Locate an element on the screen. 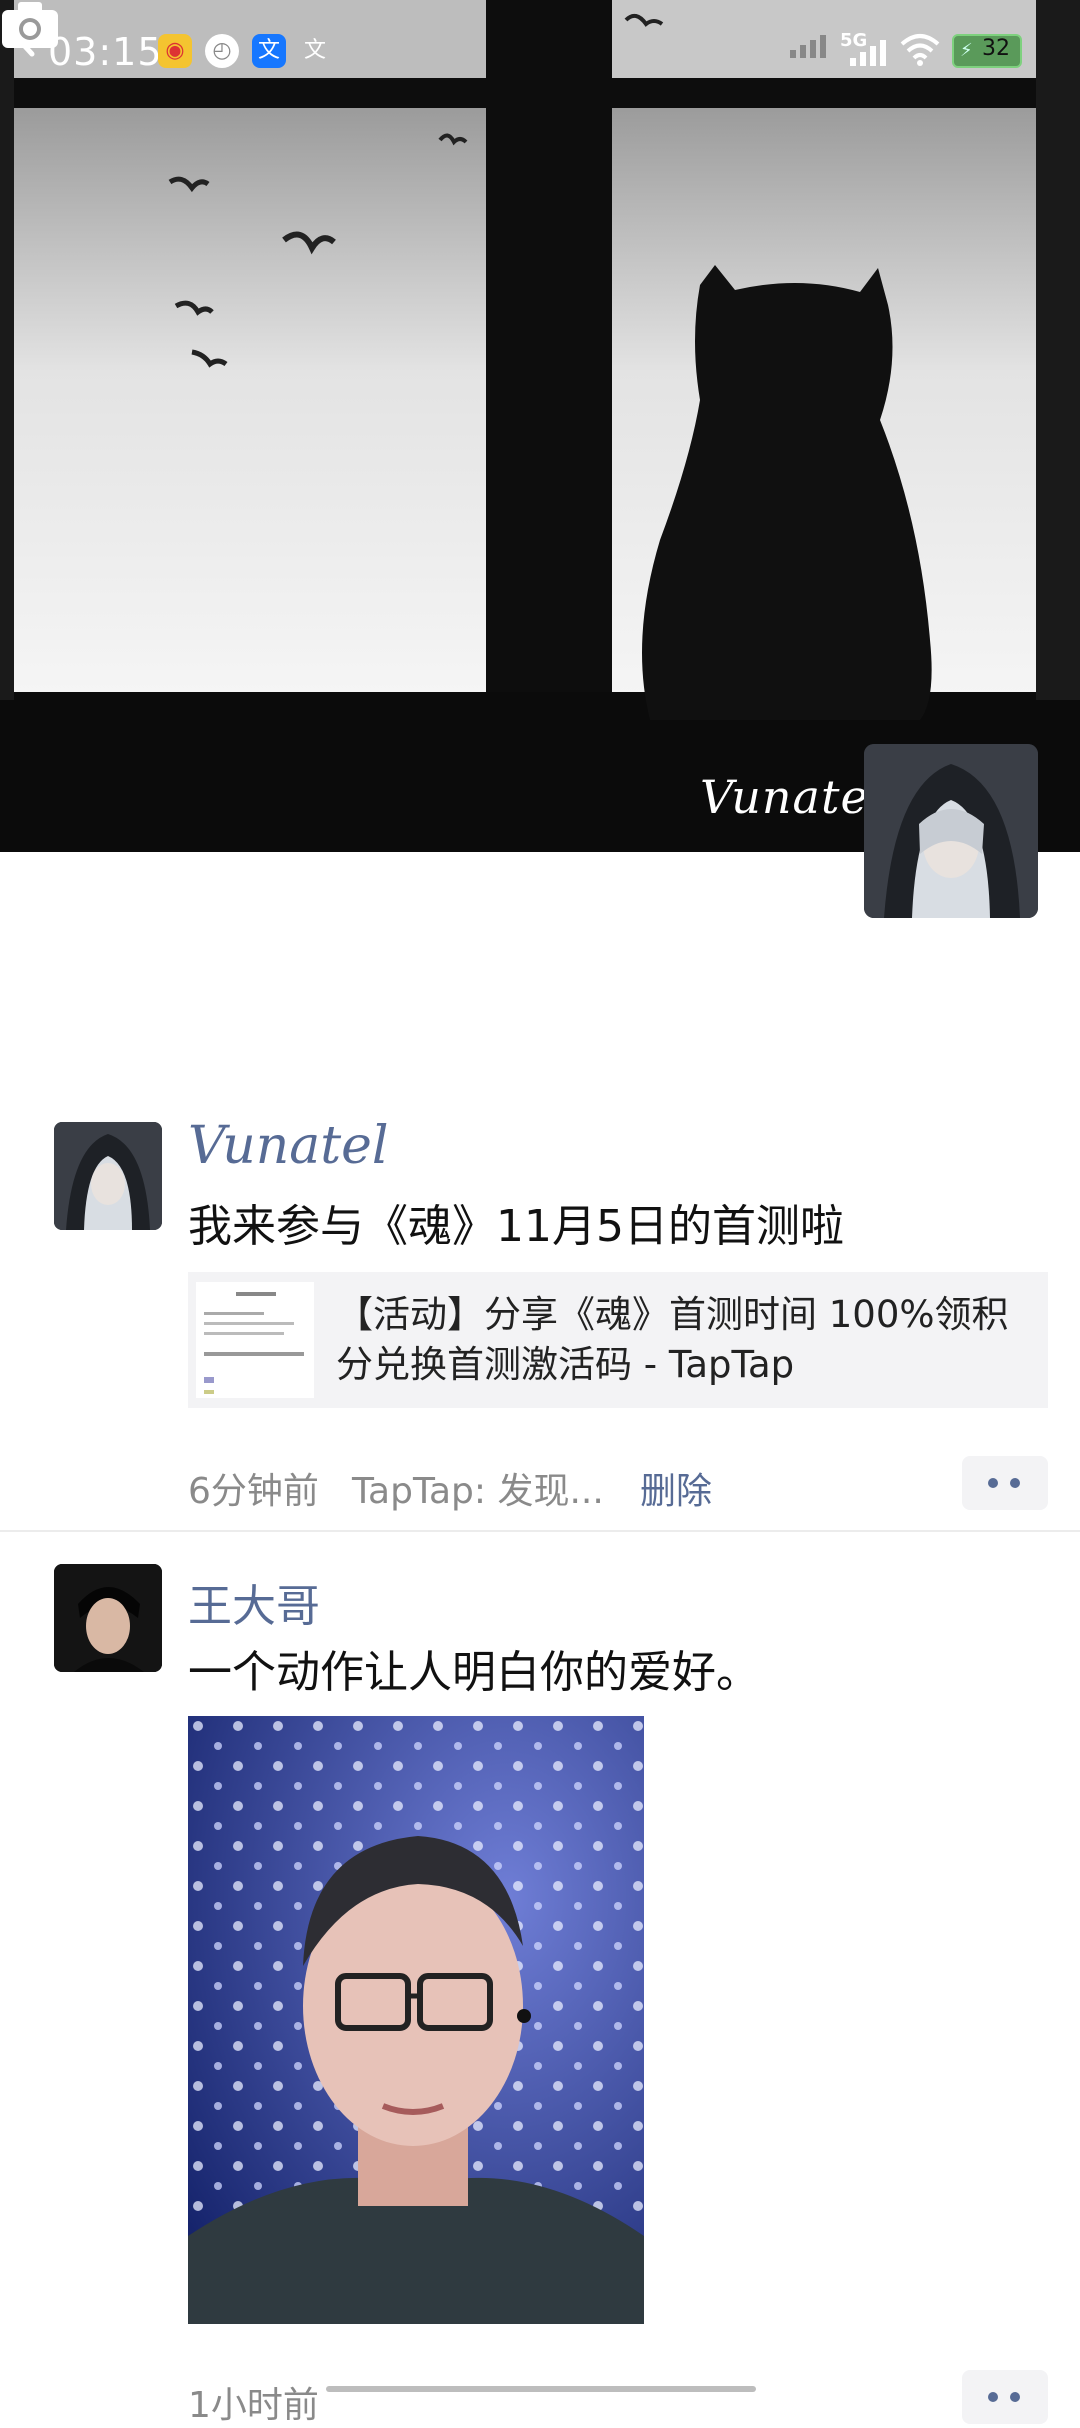  camera-icon is located at coordinates (30, 25).